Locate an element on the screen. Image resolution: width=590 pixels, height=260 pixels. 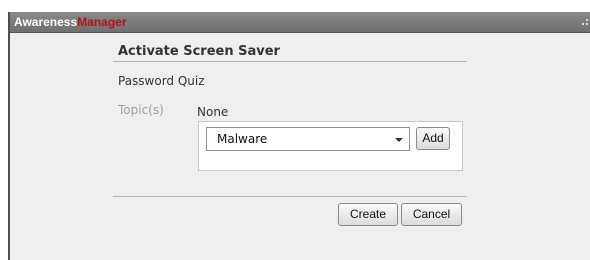
dialog-title: Activate Screen Saver is located at coordinates (199, 51).